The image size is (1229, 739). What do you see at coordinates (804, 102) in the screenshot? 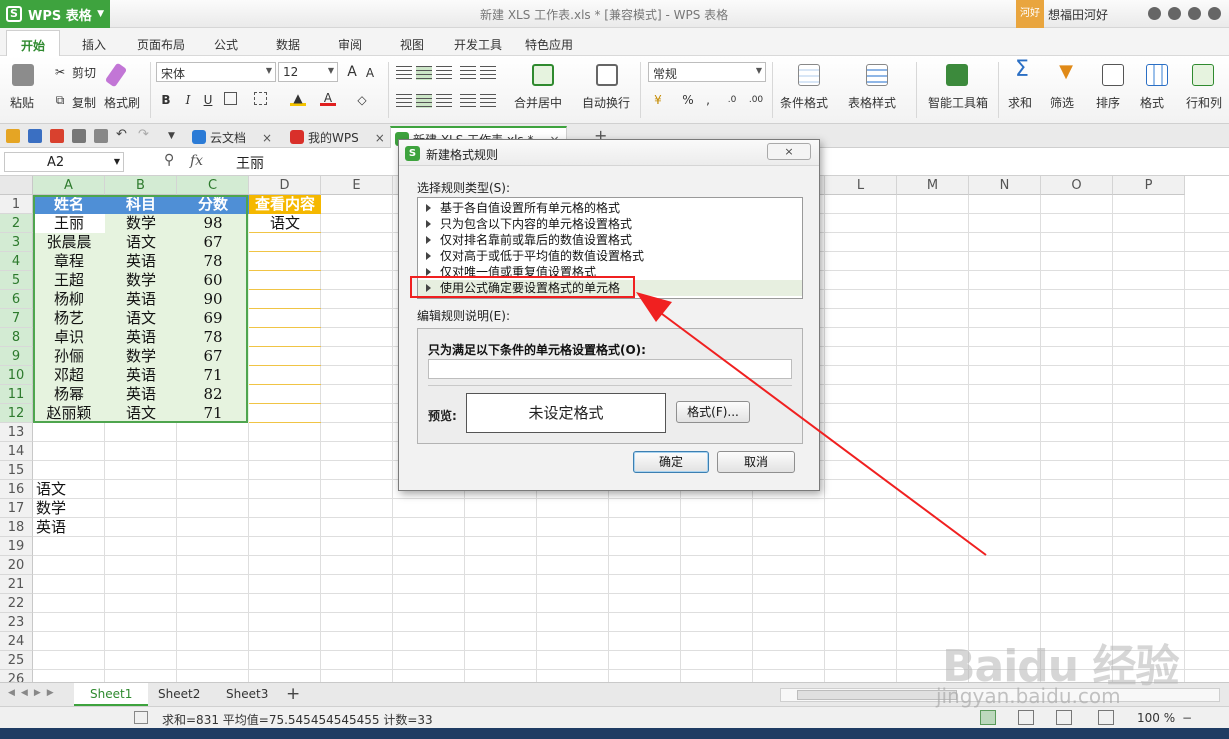
I see `conditional-format-button: 条件格式` at bounding box center [804, 102].